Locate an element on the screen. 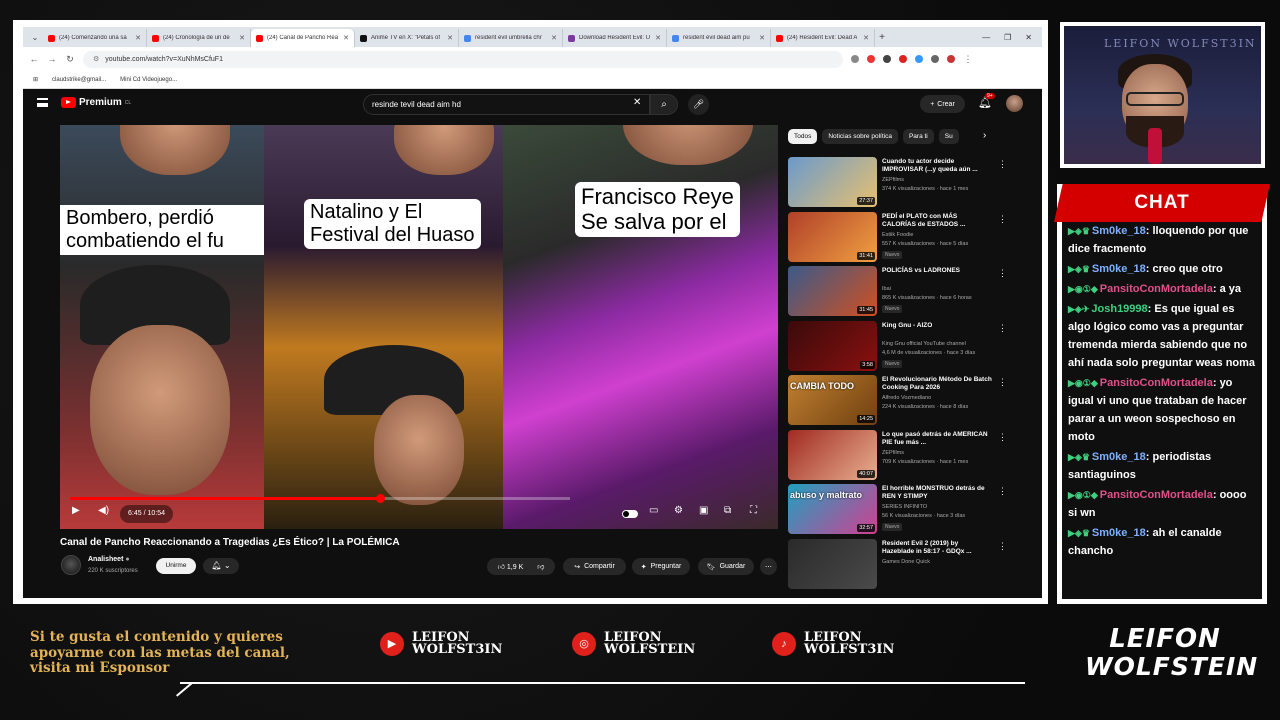  ask-button: ✦ Preguntar is located at coordinates (661, 566).